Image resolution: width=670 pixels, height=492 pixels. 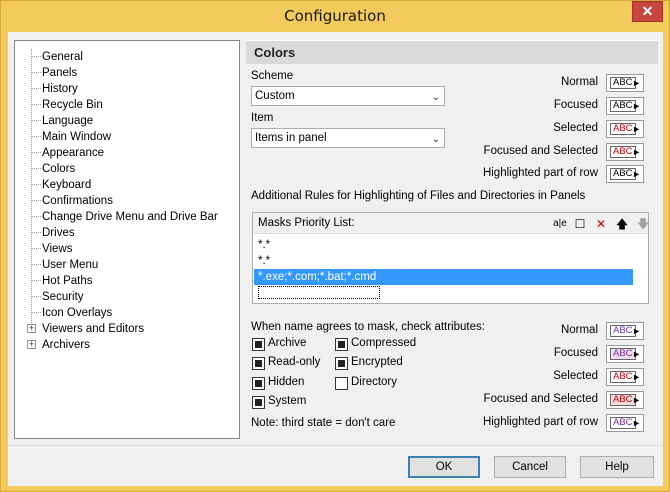 What do you see at coordinates (341, 383) in the screenshot?
I see `checkbox-directory` at bounding box center [341, 383].